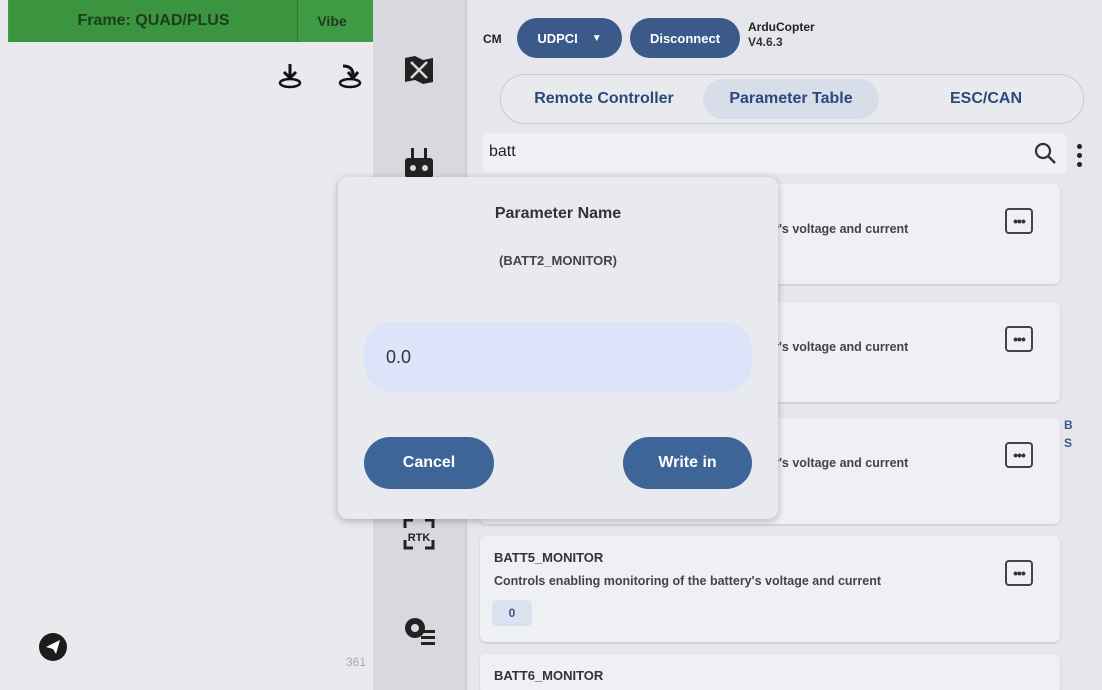 The width and height of the screenshot is (1102, 690). What do you see at coordinates (558, 260) in the screenshot?
I see `dialog-param-name: (BATT2_MONITOR)` at bounding box center [558, 260].